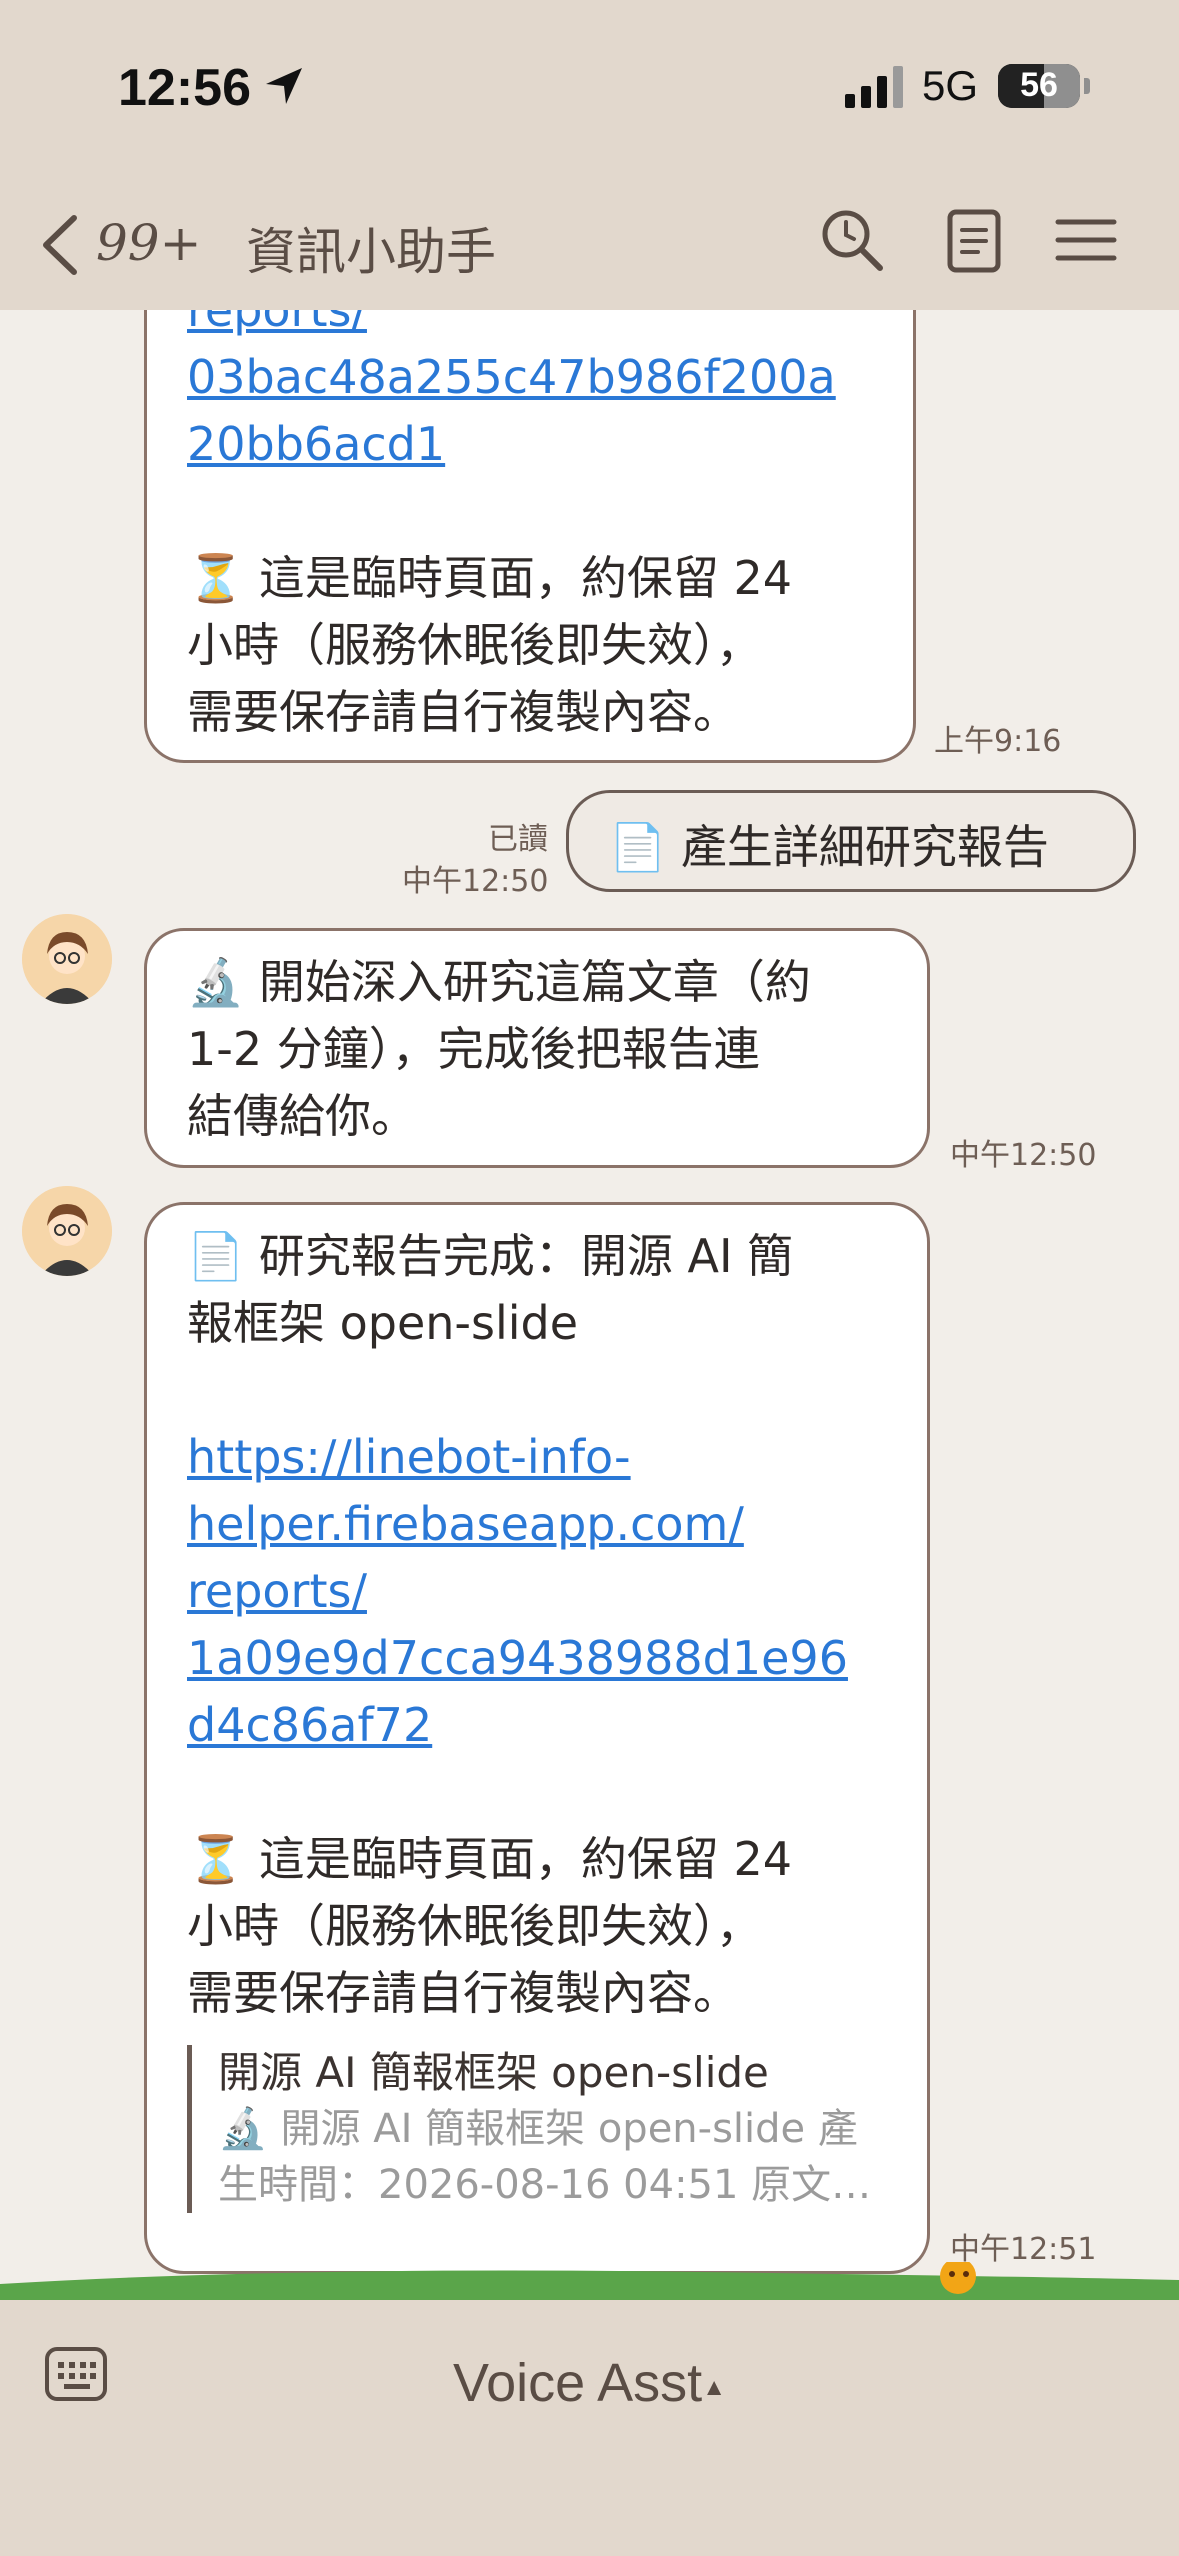 This screenshot has height=2556, width=1179. I want to click on message-text: 報框架 open-slide, so click(383, 1323).